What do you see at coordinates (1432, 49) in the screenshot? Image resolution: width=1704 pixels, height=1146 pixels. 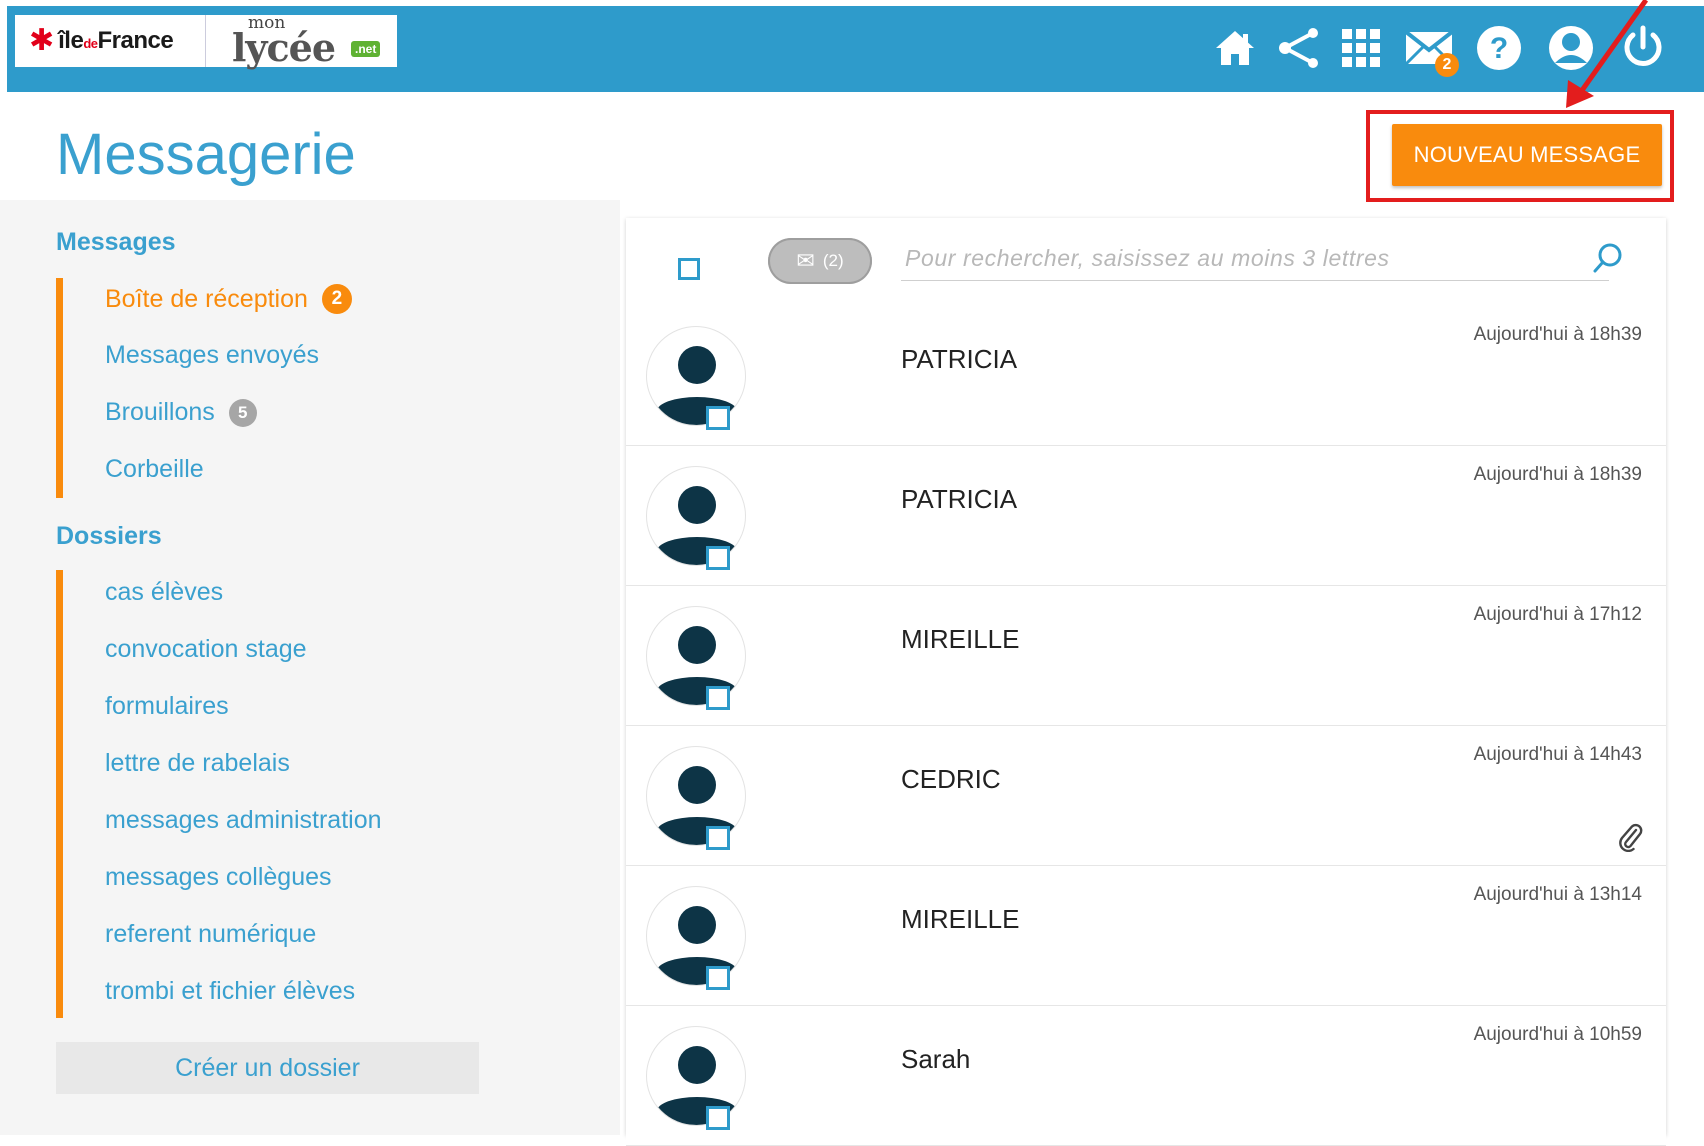 I see `mail-icon: 2` at bounding box center [1432, 49].